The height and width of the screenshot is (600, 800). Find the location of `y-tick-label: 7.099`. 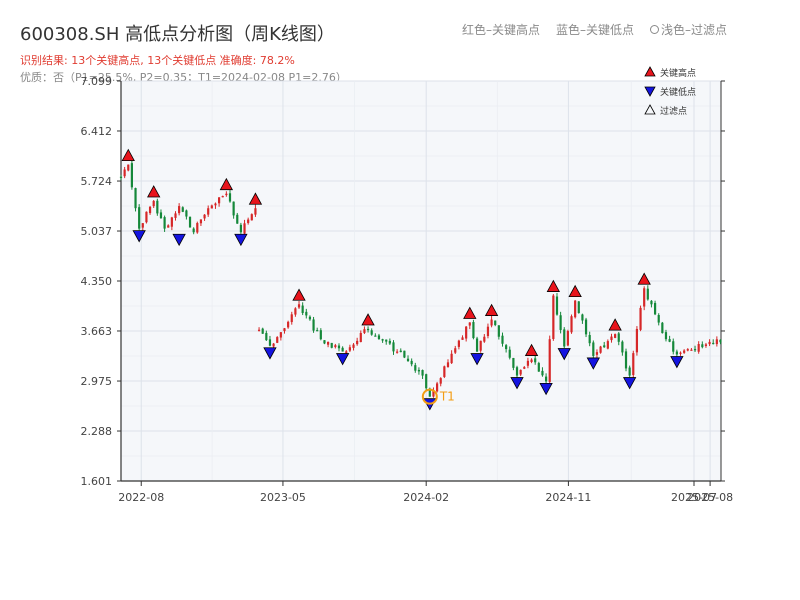

y-tick-label: 7.099 is located at coordinates (97, 81).